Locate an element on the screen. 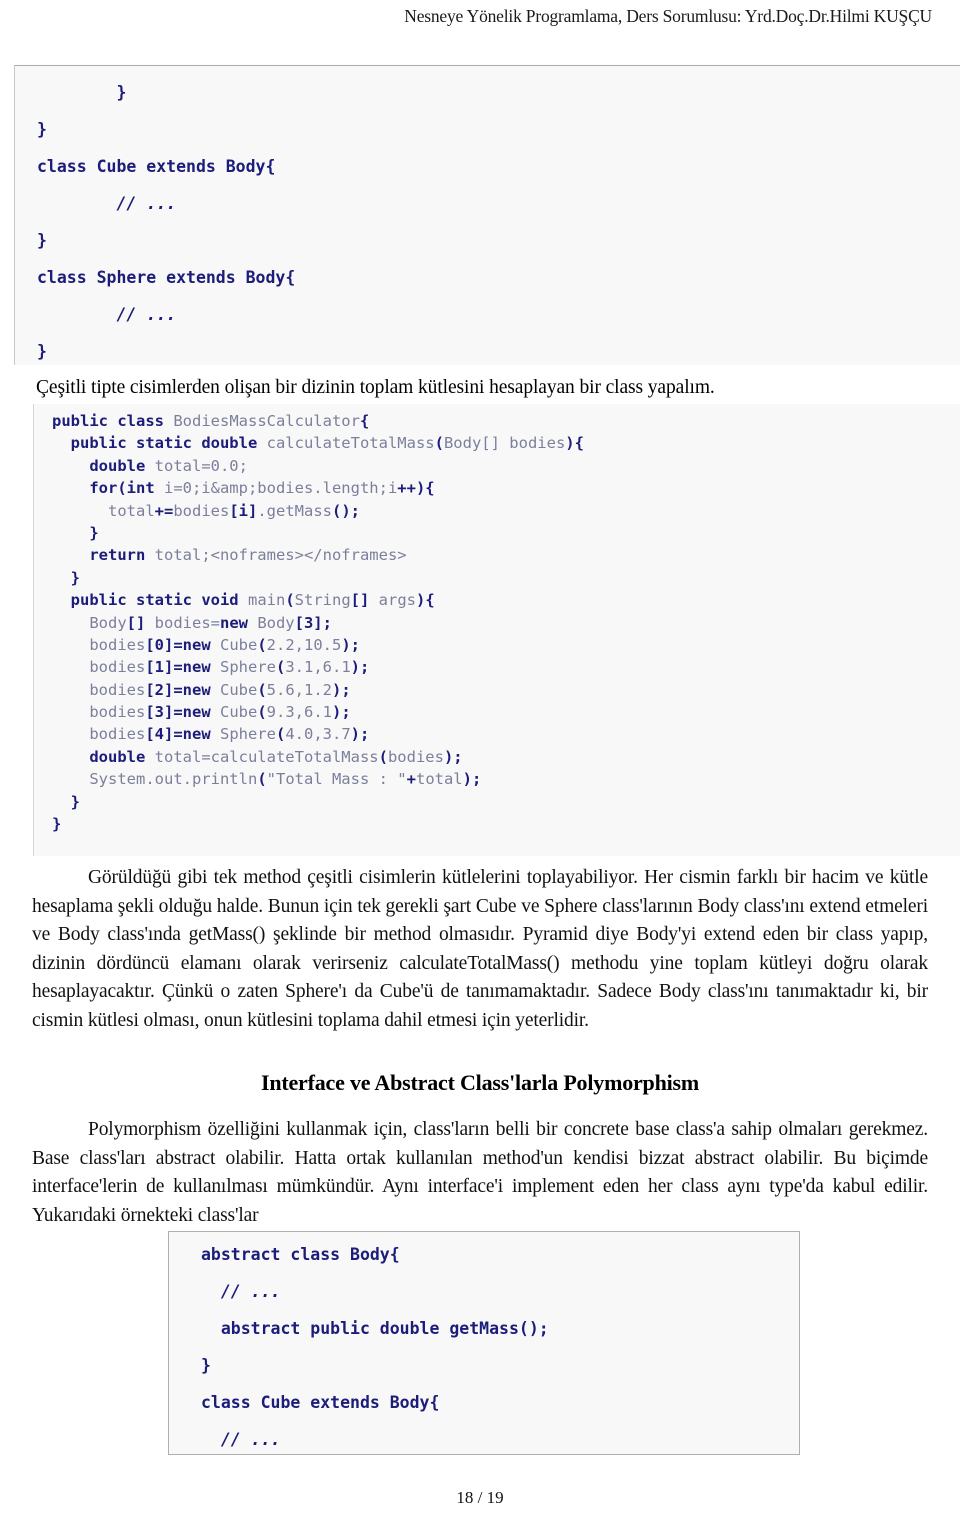  code-token: return is located at coordinates (122, 555).